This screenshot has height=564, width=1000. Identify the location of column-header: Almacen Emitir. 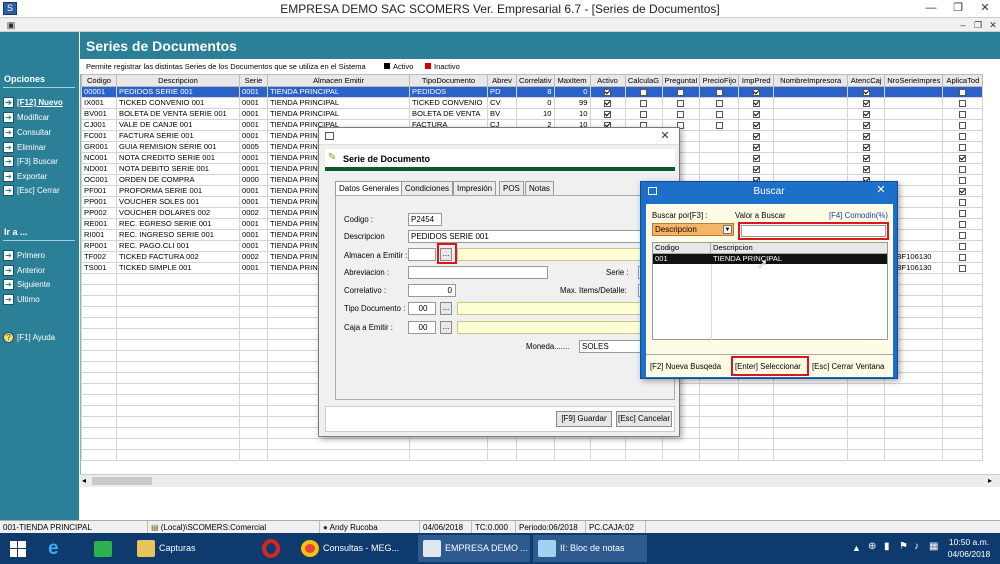
(338, 80).